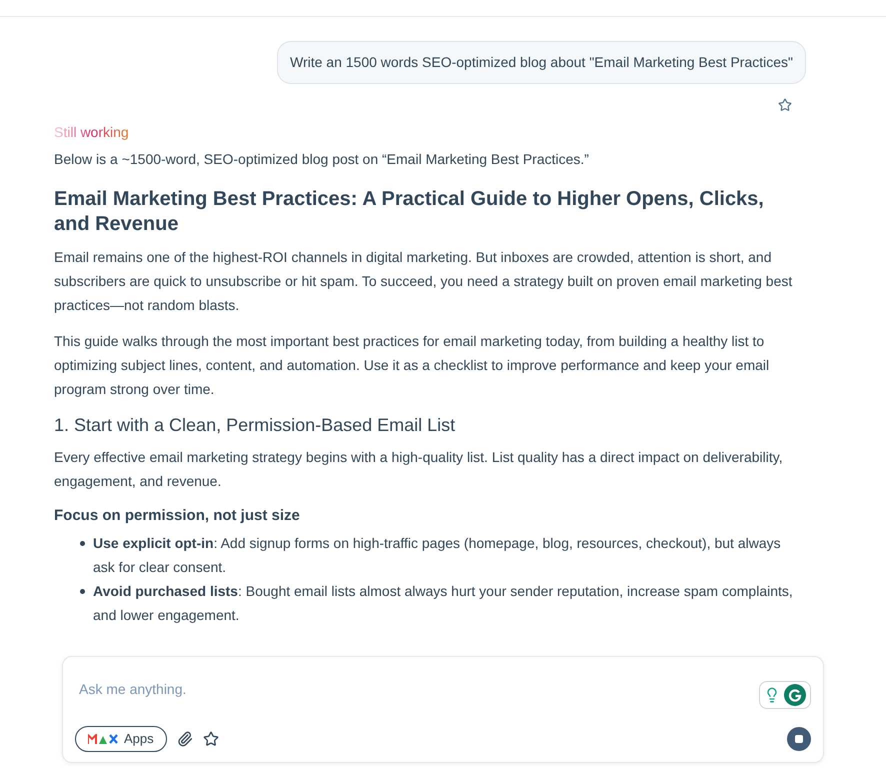 The image size is (886, 783). What do you see at coordinates (424, 281) in the screenshot?
I see `paragraph: Email remains one of the highest-ROI channels in digital marketing. But inboxes are crowded, attention is short, and subscribers are quick to unsubscribe or hit spam. To succeed, you need a strategy built on proven email marketing best practices—not random blasts.` at bounding box center [424, 281].